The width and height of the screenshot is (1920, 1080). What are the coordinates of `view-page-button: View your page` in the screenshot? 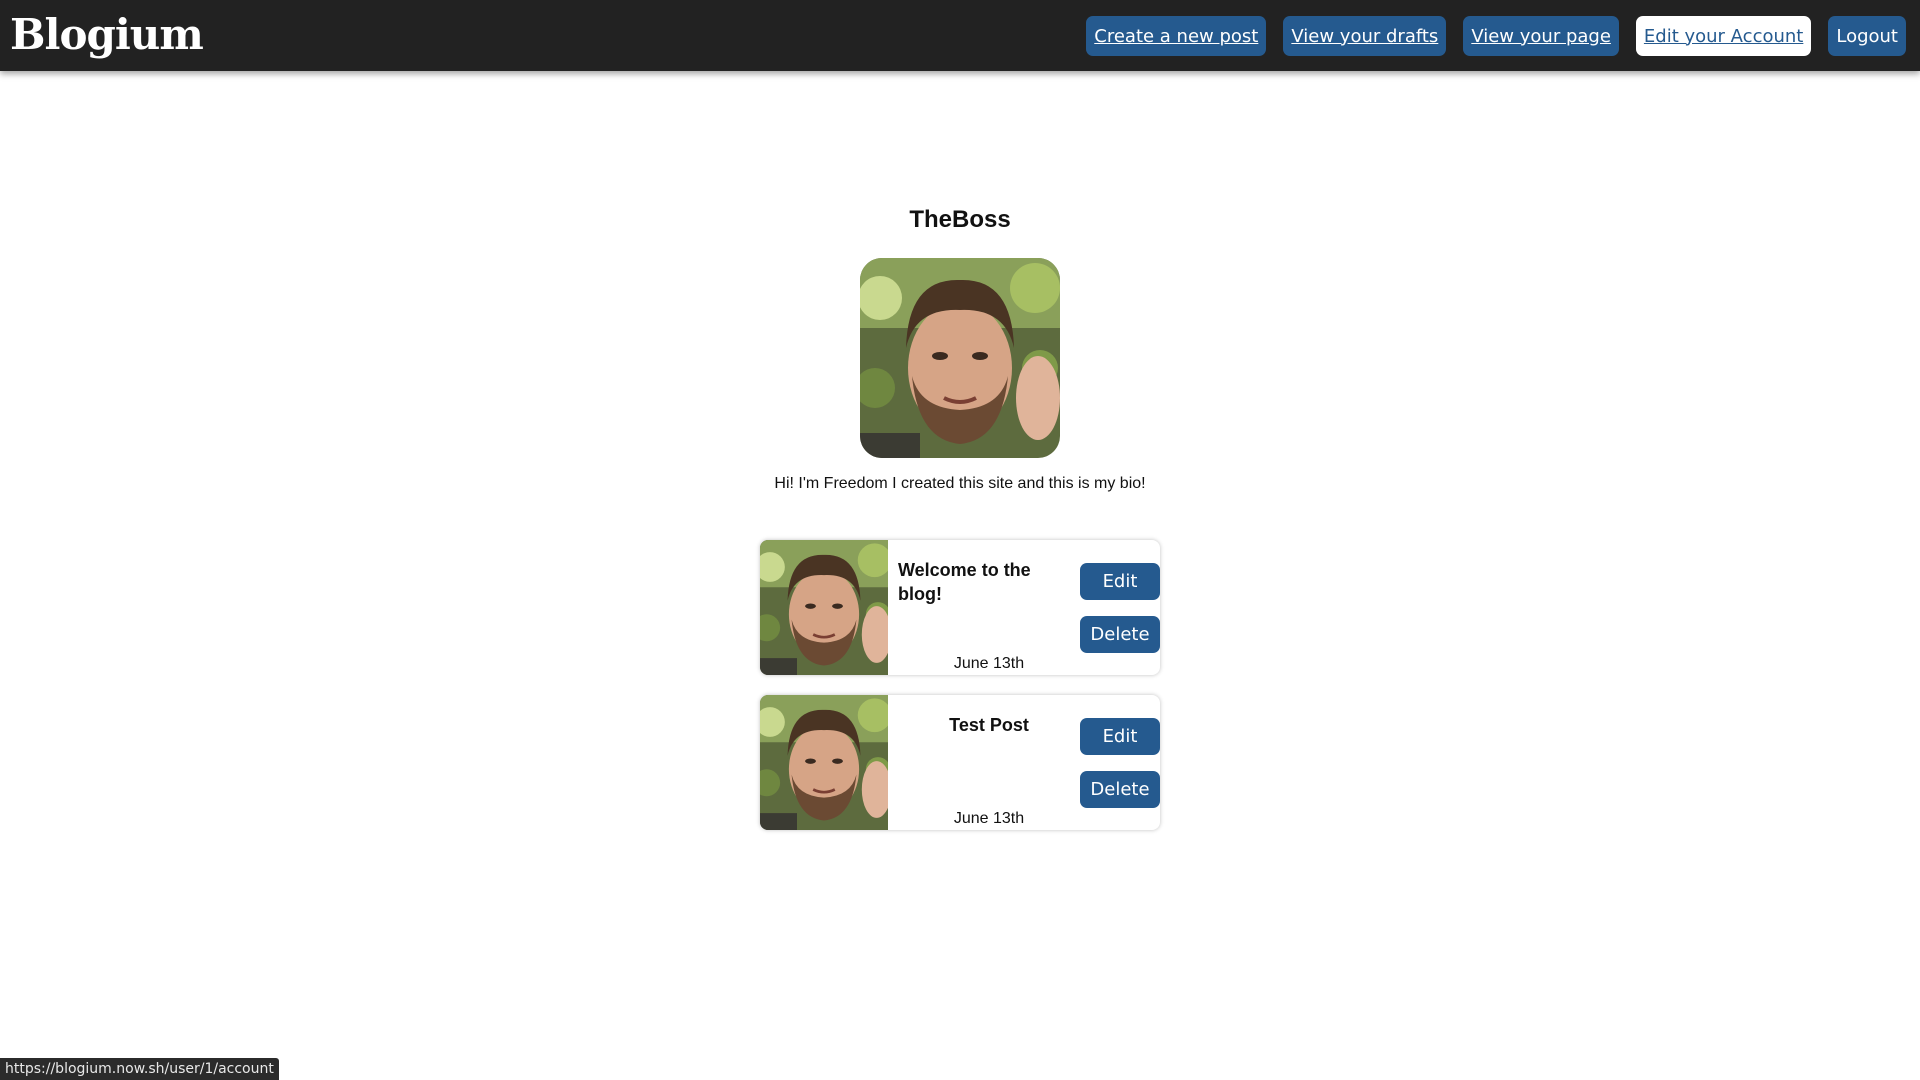 It's located at (1541, 36).